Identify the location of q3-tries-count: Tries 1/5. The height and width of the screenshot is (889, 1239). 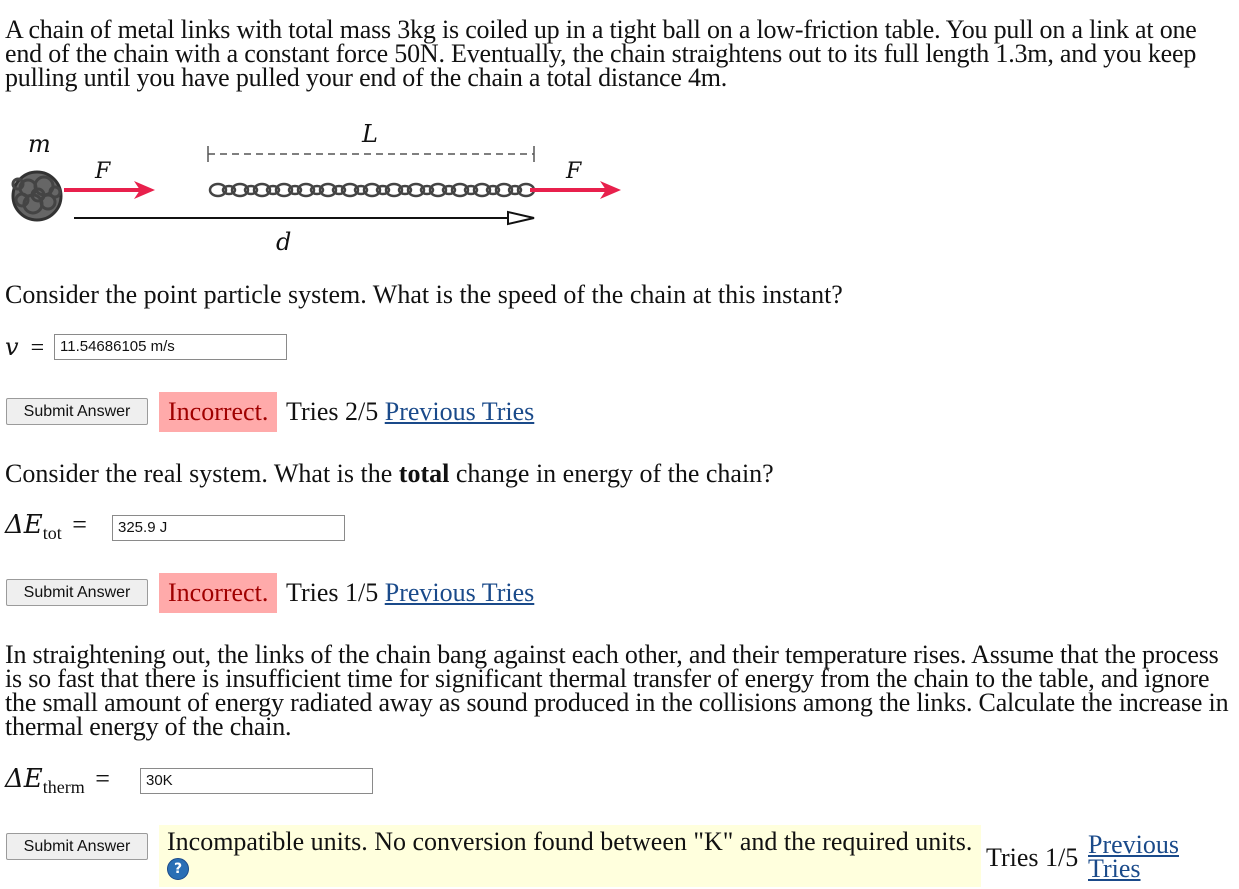
(1032, 857).